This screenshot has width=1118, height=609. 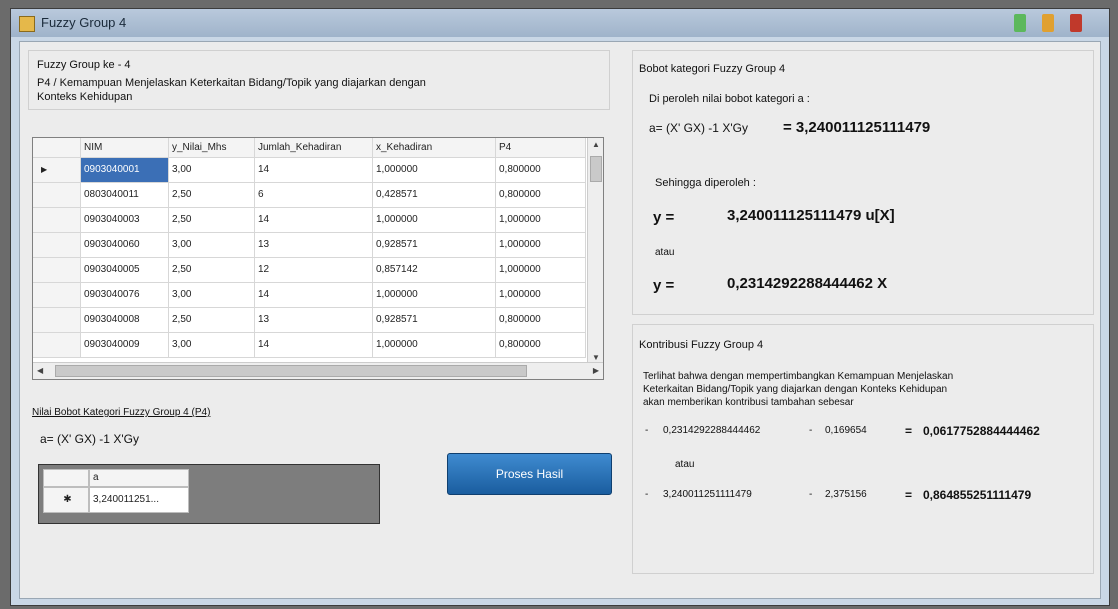 I want to click on kontribusi-or-label: atau, so click(x=685, y=464).